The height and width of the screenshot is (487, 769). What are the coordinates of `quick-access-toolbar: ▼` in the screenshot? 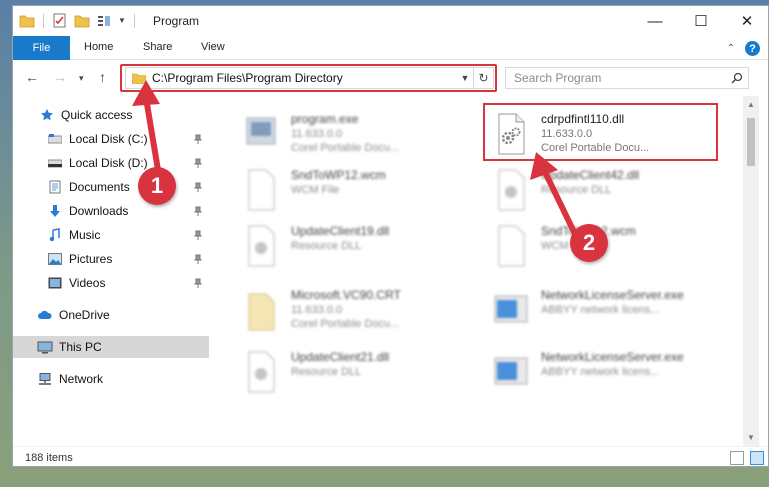 It's located at (78, 20).